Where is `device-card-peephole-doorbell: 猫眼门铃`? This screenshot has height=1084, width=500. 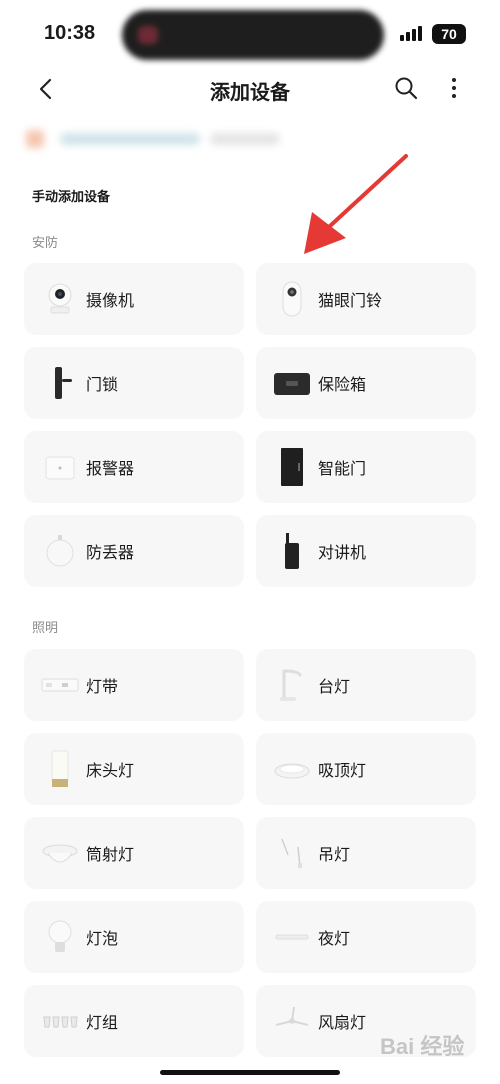
device-card-peephole-doorbell: 猫眼门铃 is located at coordinates (366, 299).